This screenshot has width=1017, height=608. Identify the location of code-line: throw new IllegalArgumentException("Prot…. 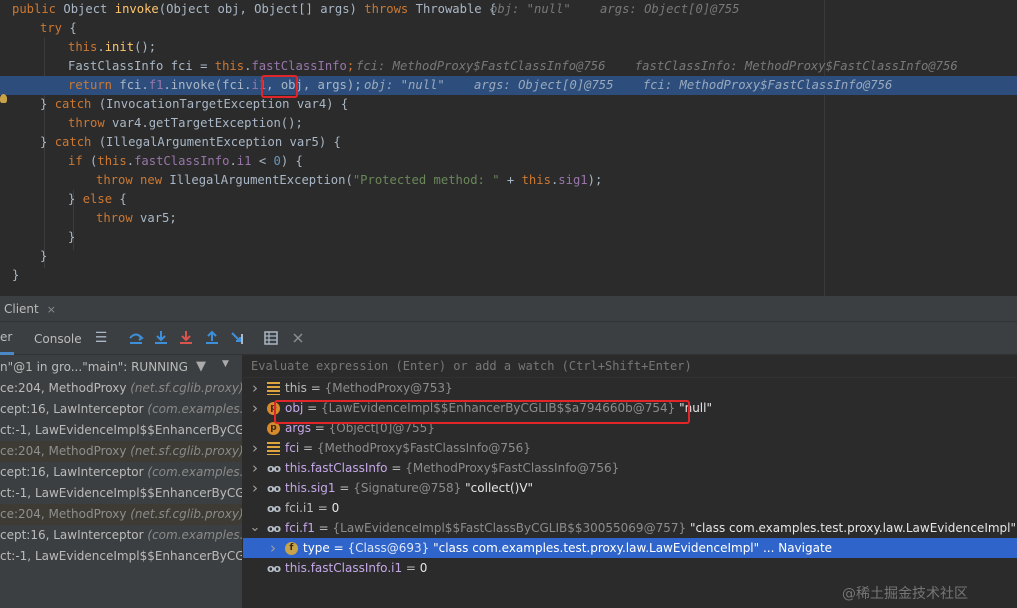
(508, 180).